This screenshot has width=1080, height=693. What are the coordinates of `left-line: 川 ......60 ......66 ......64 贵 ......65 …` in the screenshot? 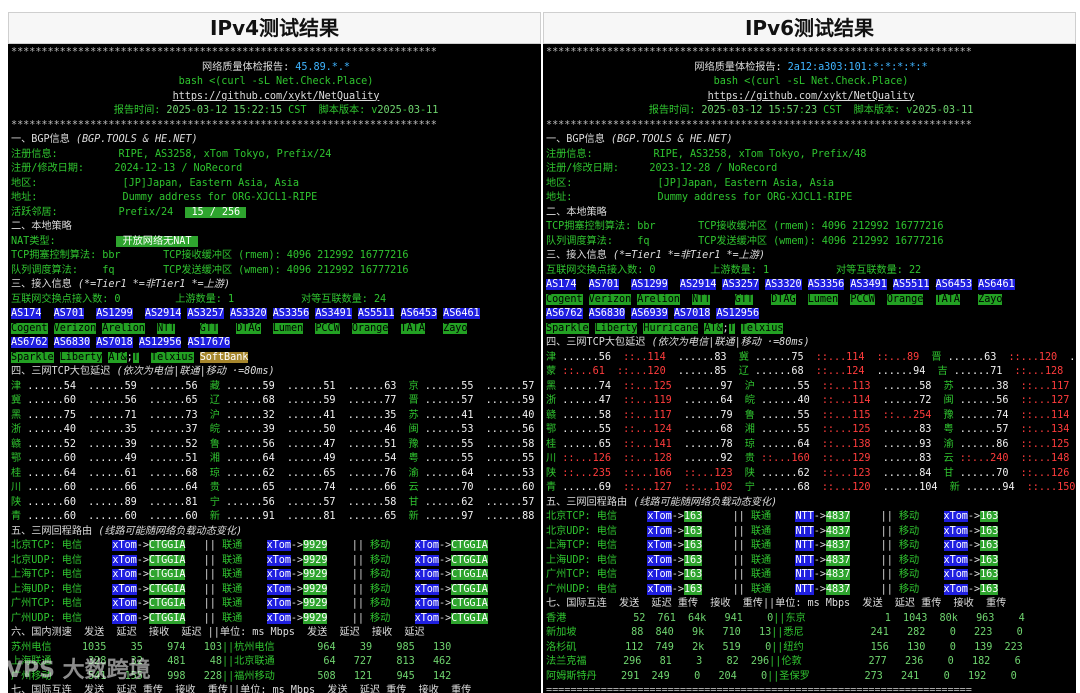 It's located at (273, 487).